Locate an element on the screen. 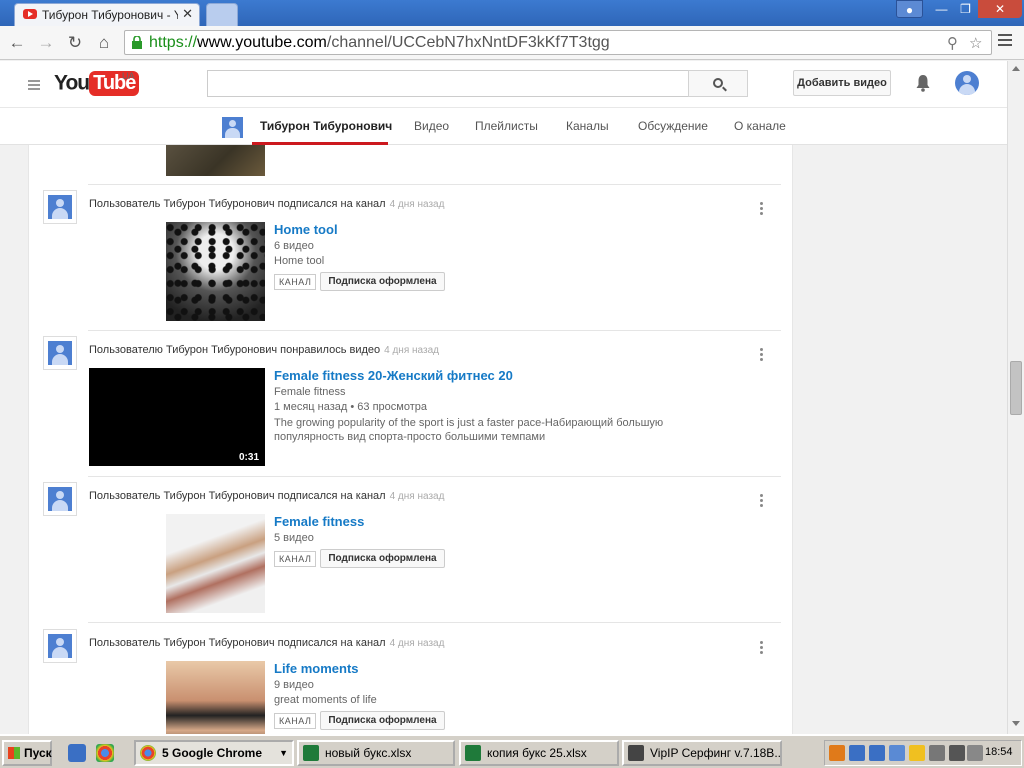 This screenshot has width=1024, height=768. system-tray: 18:54 is located at coordinates (923, 753).